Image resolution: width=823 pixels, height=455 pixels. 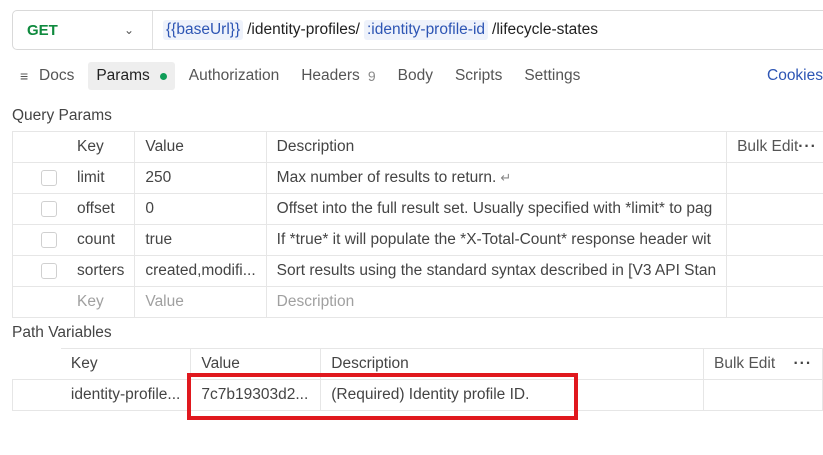 I want to click on tab-docs: ≡ Docs, so click(x=47, y=76).